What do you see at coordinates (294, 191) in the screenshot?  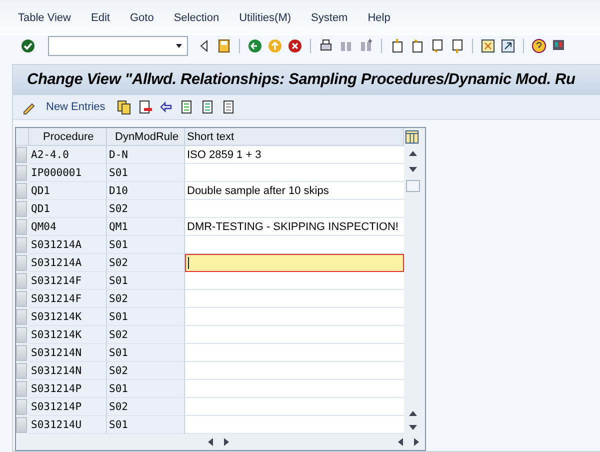 I see `table-cell: Double sample after 10 skips` at bounding box center [294, 191].